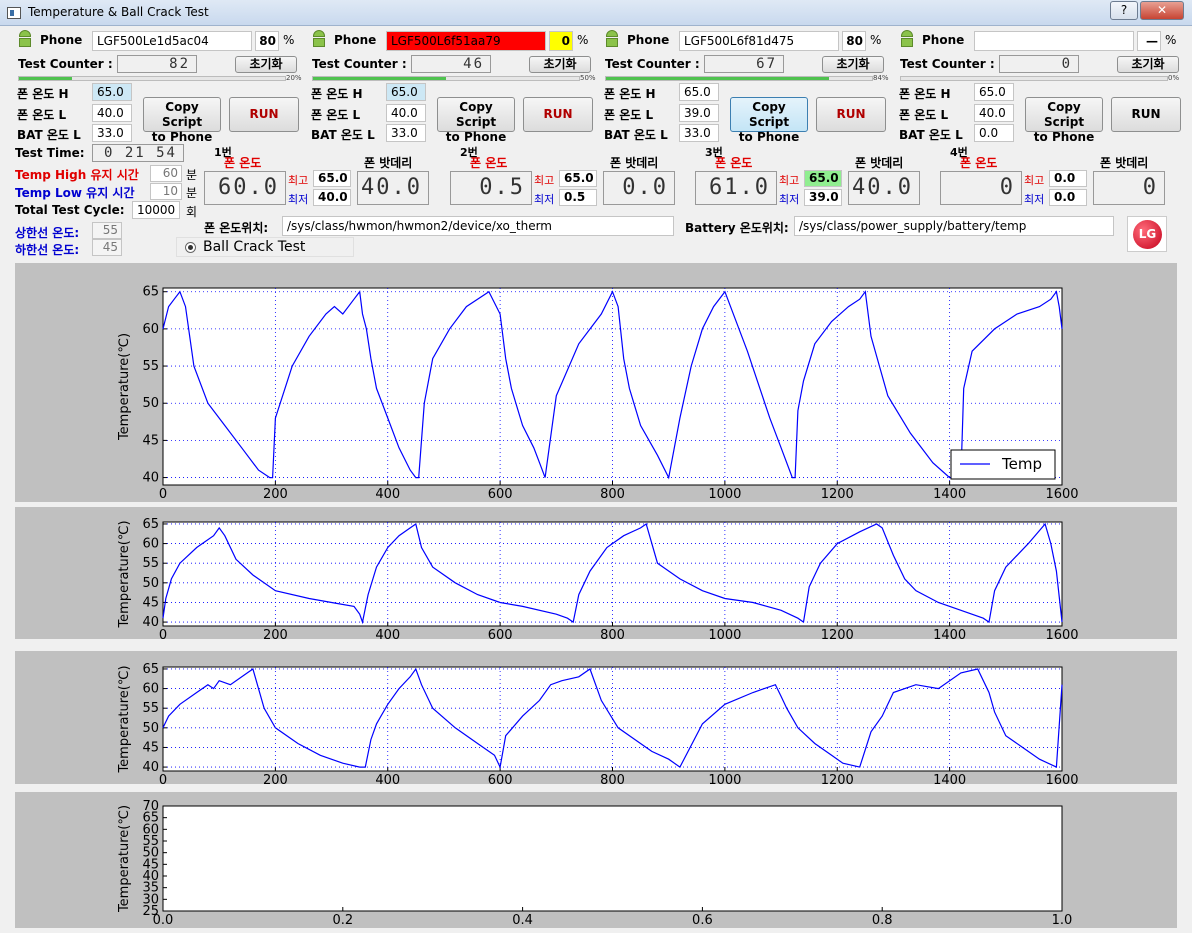 This screenshot has height=933, width=1192. What do you see at coordinates (1129, 188) in the screenshot?
I see `battery-temp-display: 0` at bounding box center [1129, 188].